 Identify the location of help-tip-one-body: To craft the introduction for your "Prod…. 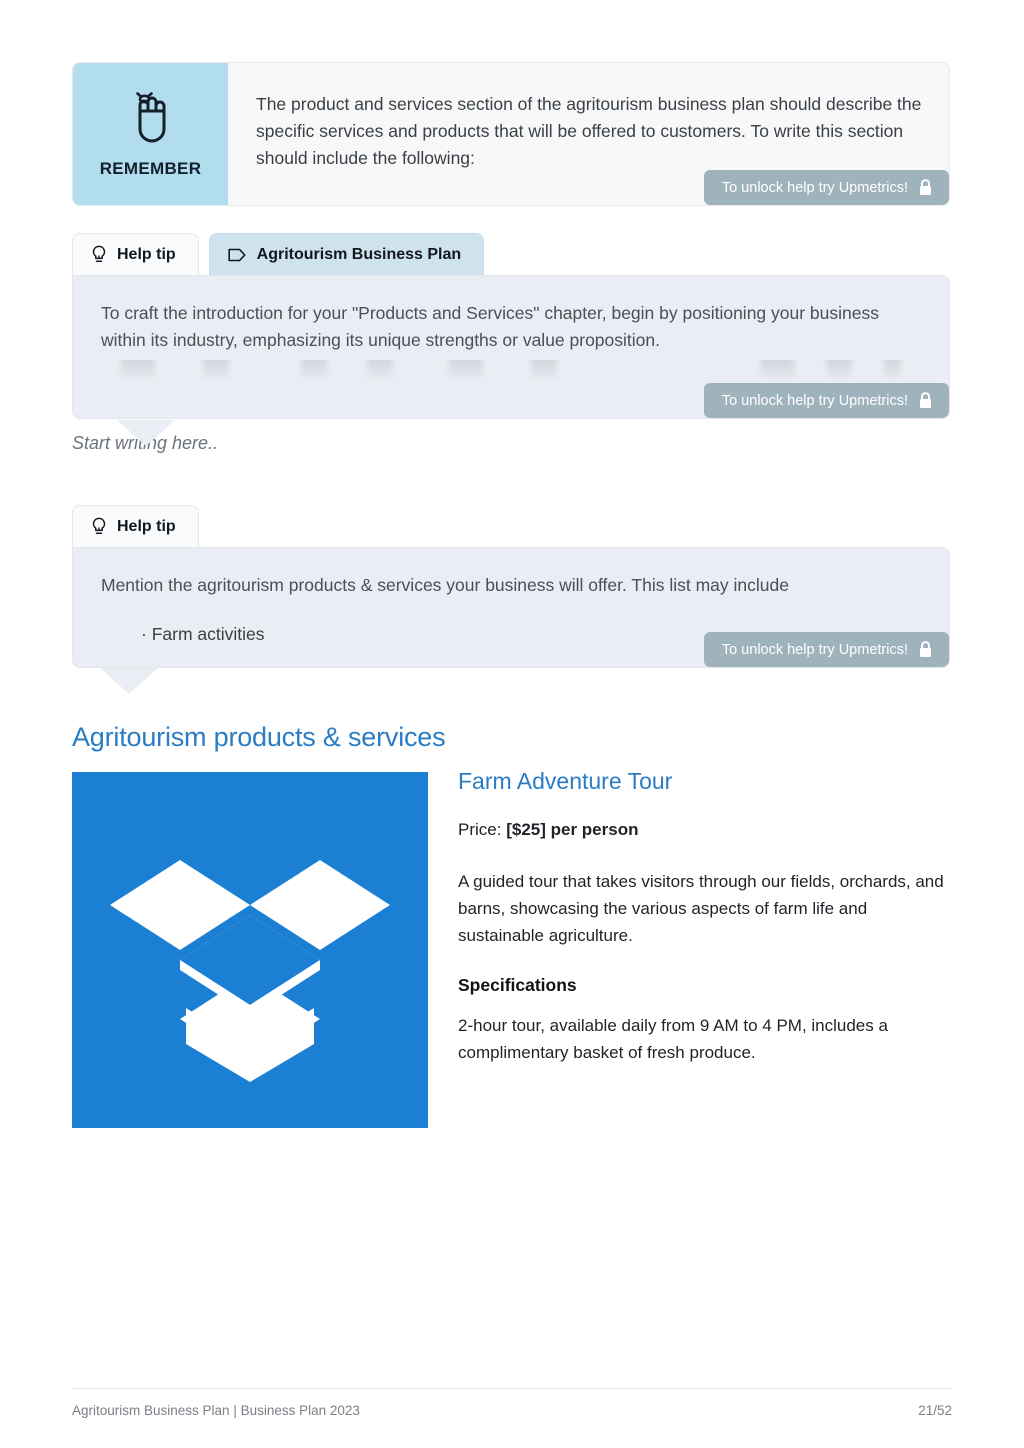
(511, 347).